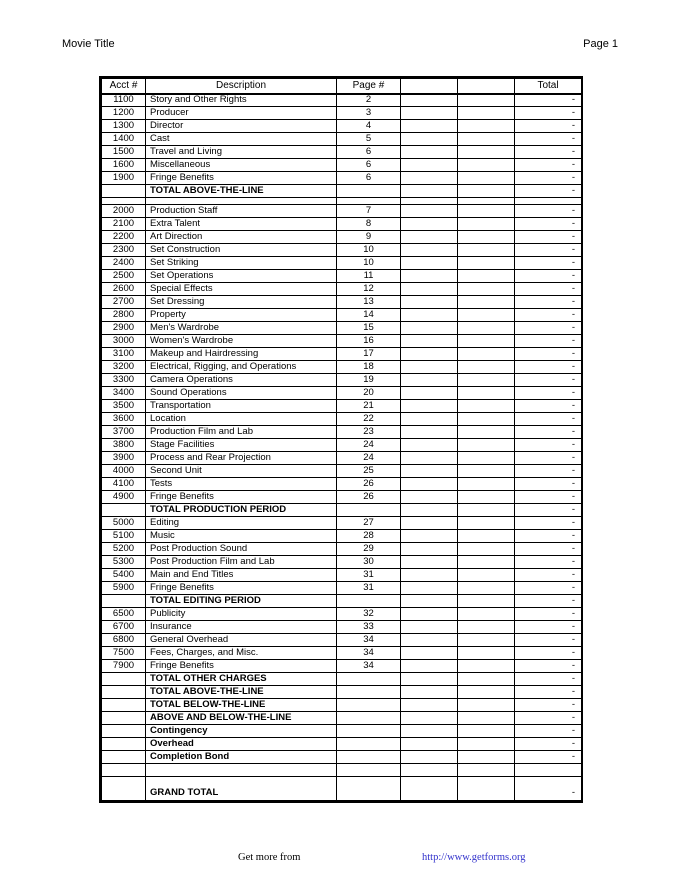  I want to click on cell-page-number: 18, so click(368, 367).